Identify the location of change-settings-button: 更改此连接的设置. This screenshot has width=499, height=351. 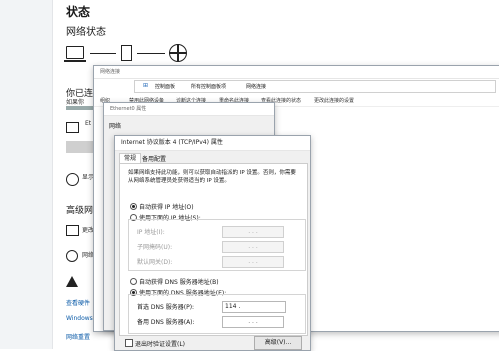
(334, 100).